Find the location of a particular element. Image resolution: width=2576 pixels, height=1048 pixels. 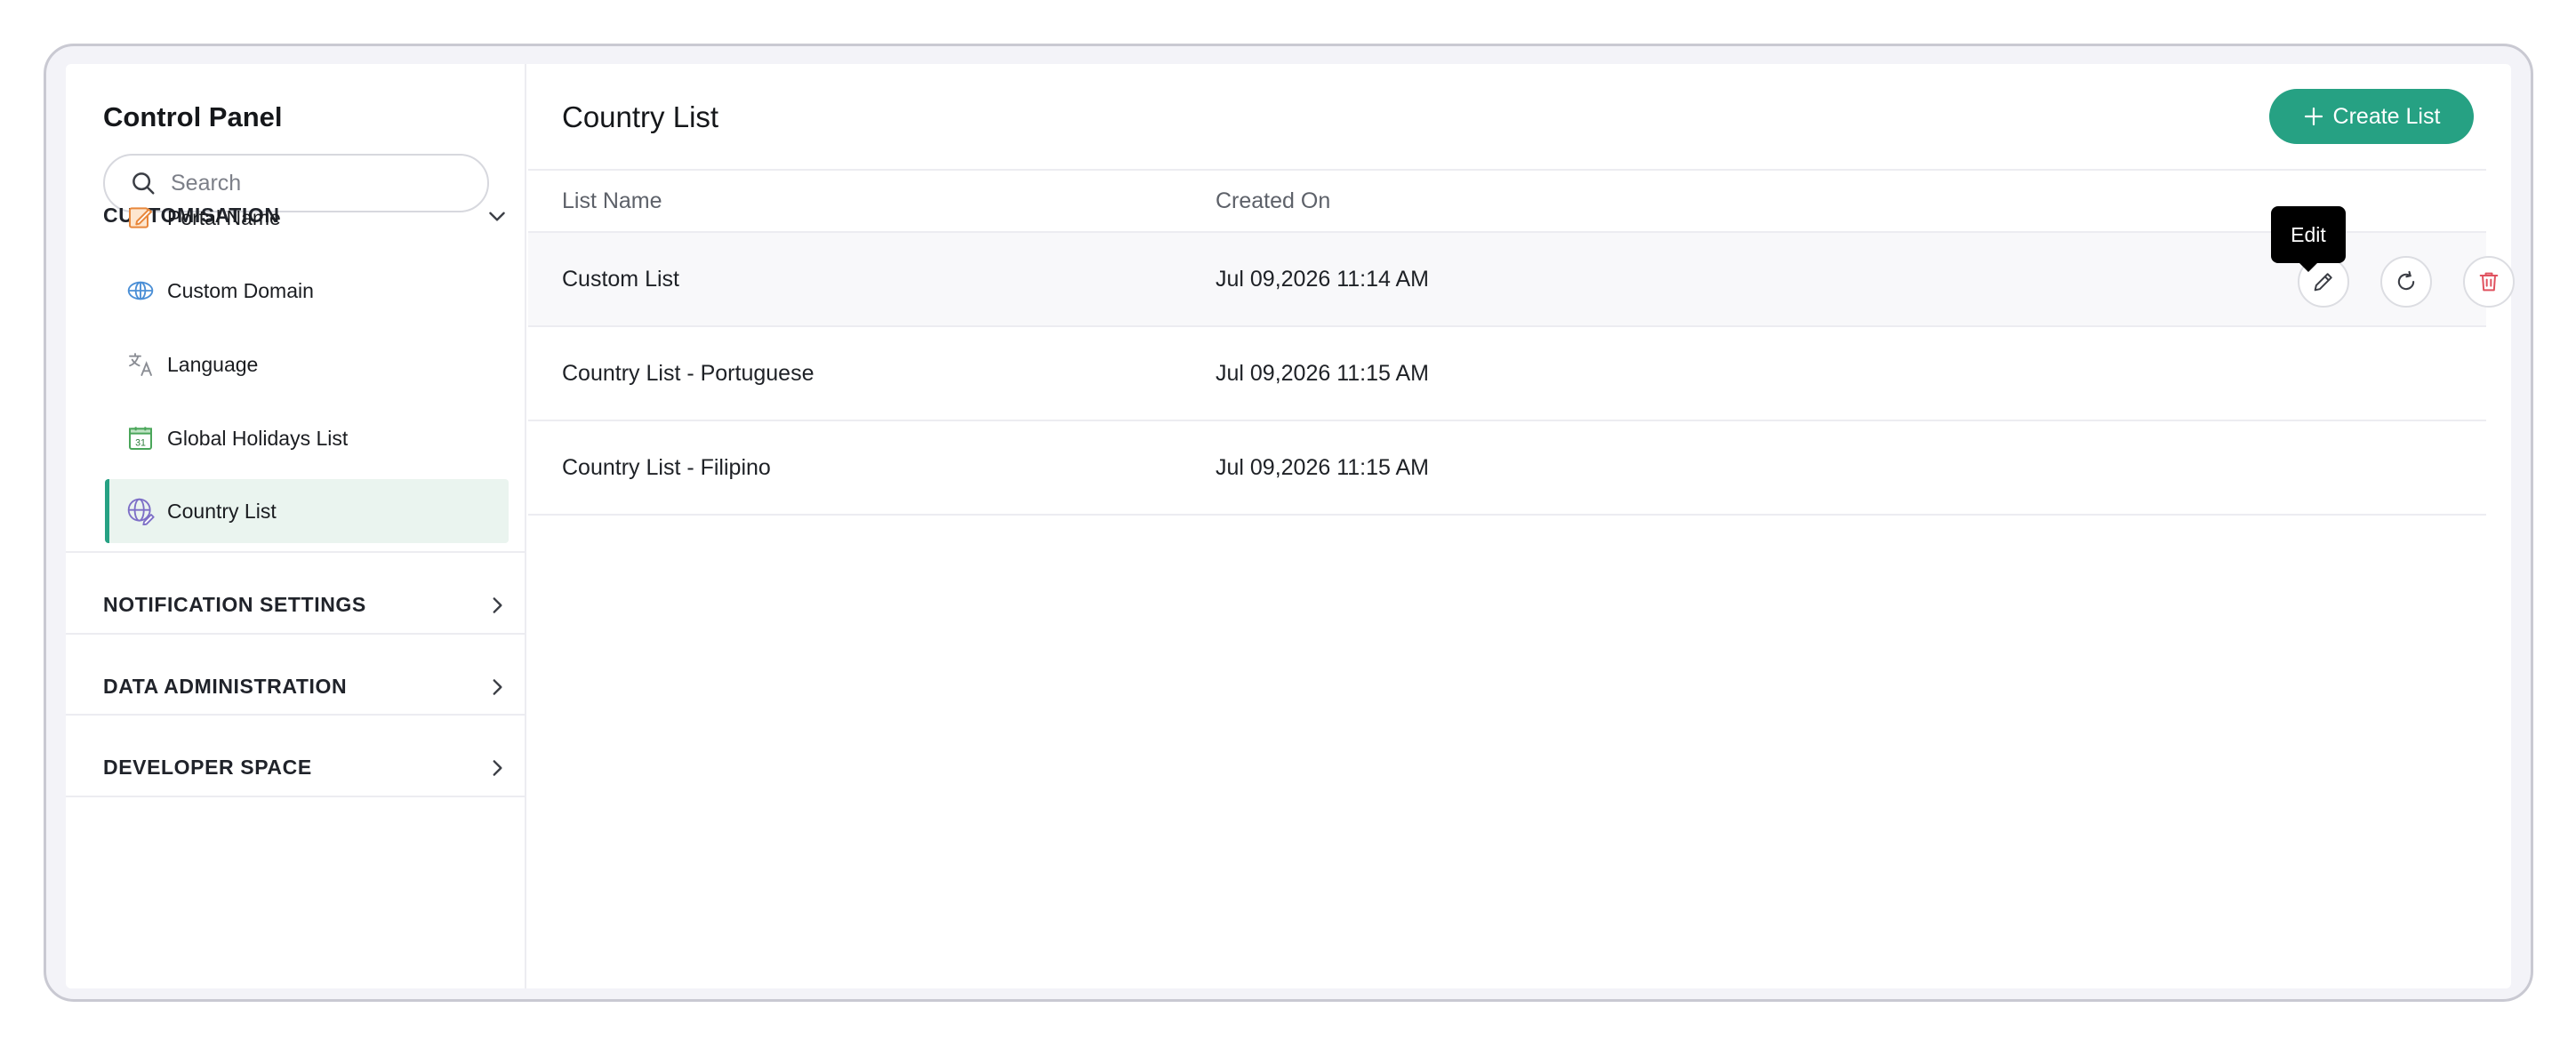

column-header-created-on: Created On is located at coordinates (1273, 200).